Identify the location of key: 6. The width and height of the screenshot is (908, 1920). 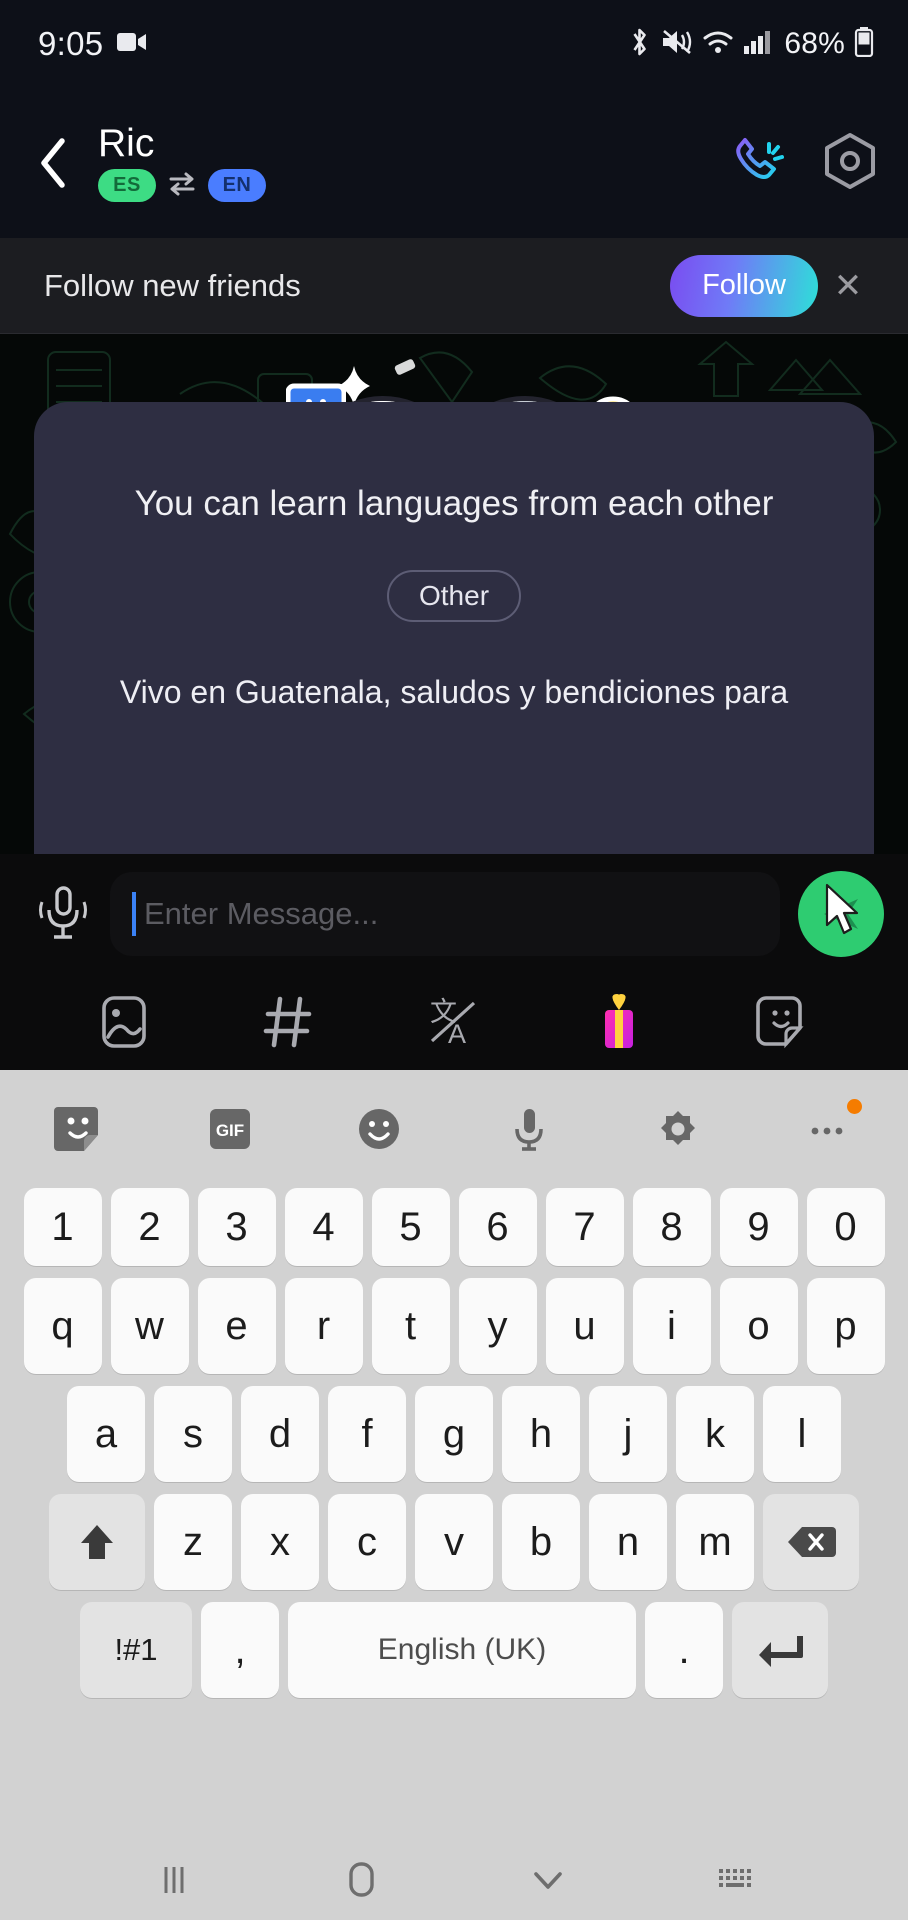
(497, 1227).